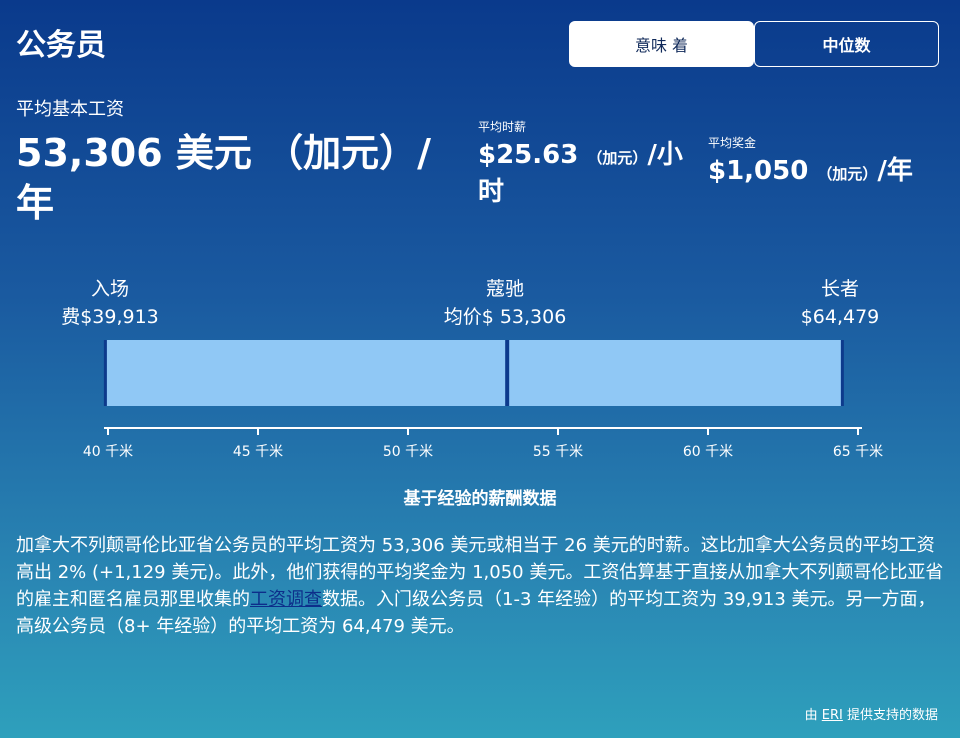 The height and width of the screenshot is (738, 960). Describe the element at coordinates (758, 171) in the screenshot. I see `bonus-amount: $1,050` at that location.